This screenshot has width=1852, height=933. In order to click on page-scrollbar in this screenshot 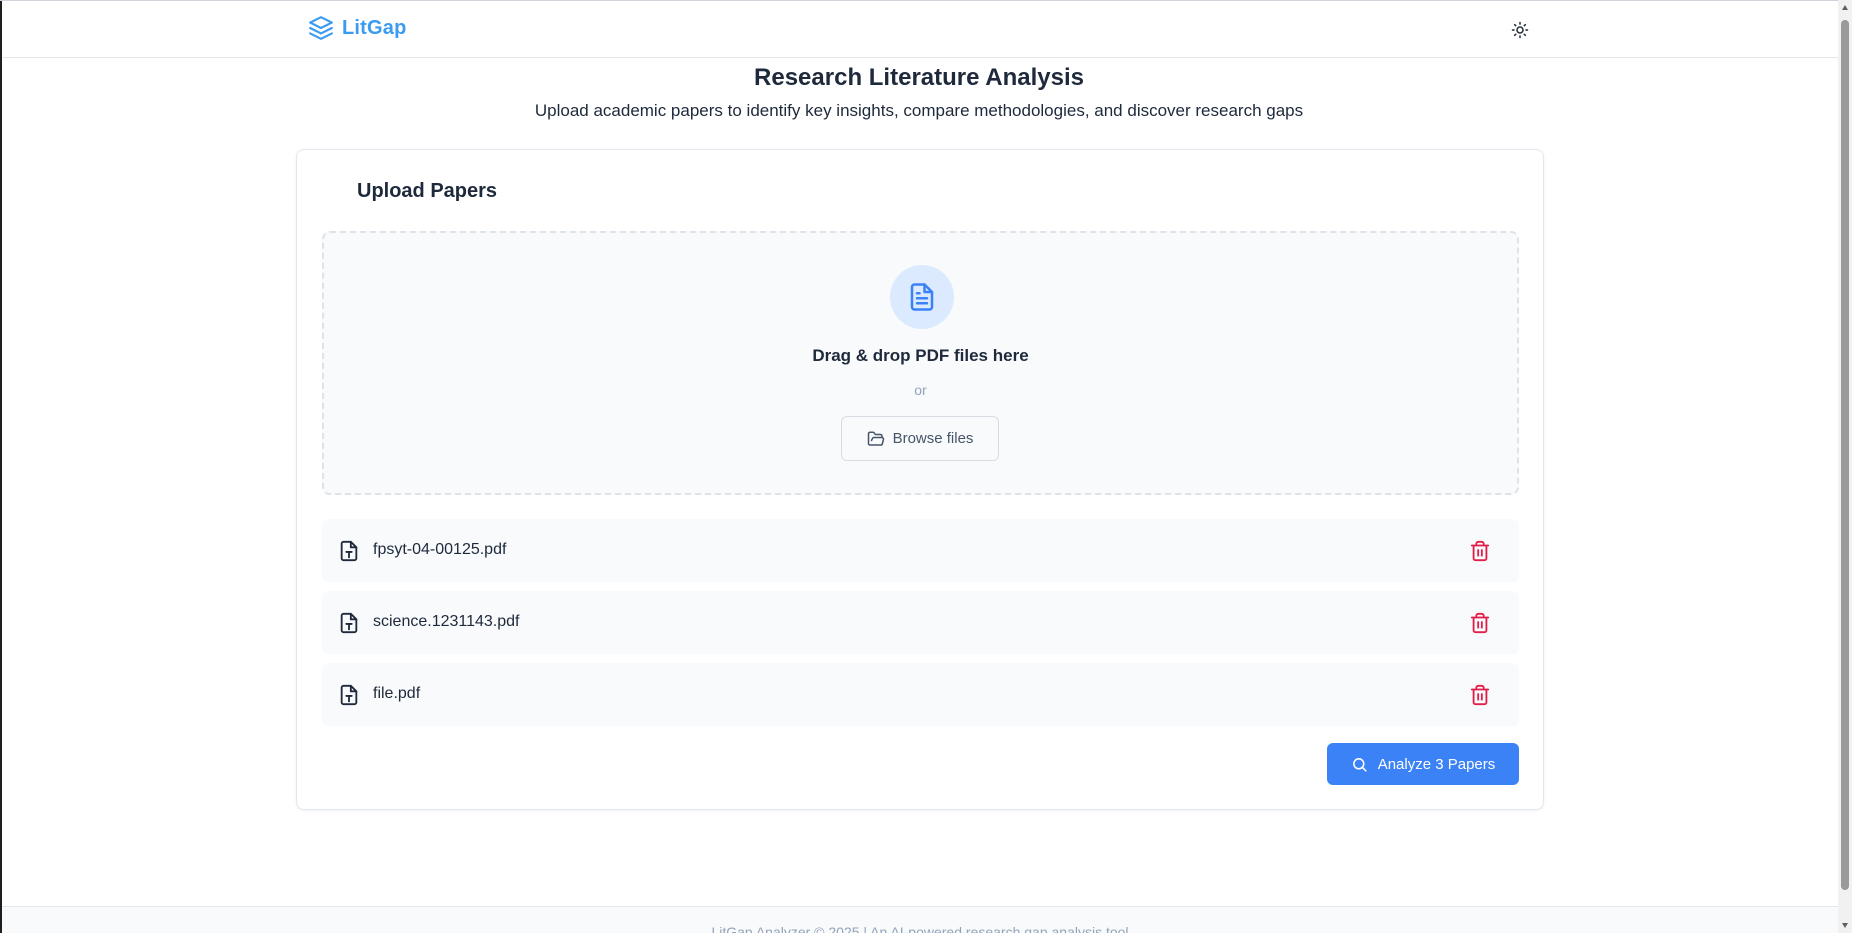, I will do `click(1845, 466)`.